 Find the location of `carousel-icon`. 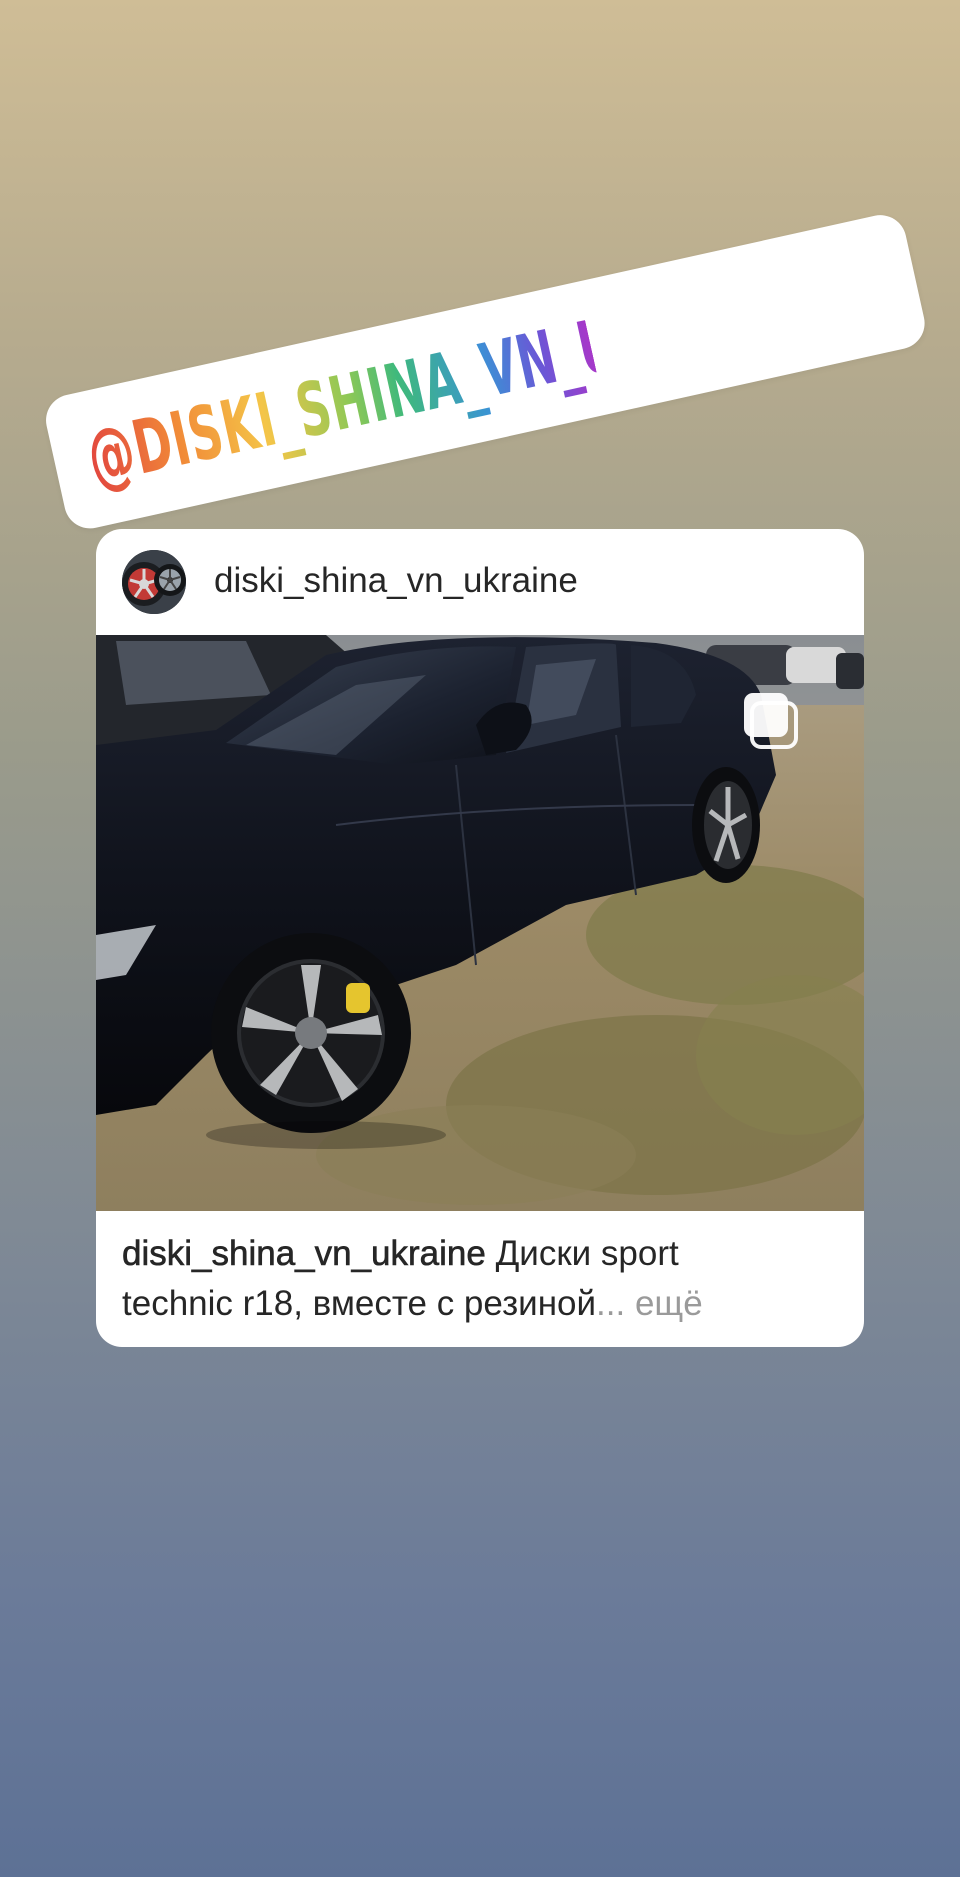

carousel-icon is located at coordinates (772, 721).